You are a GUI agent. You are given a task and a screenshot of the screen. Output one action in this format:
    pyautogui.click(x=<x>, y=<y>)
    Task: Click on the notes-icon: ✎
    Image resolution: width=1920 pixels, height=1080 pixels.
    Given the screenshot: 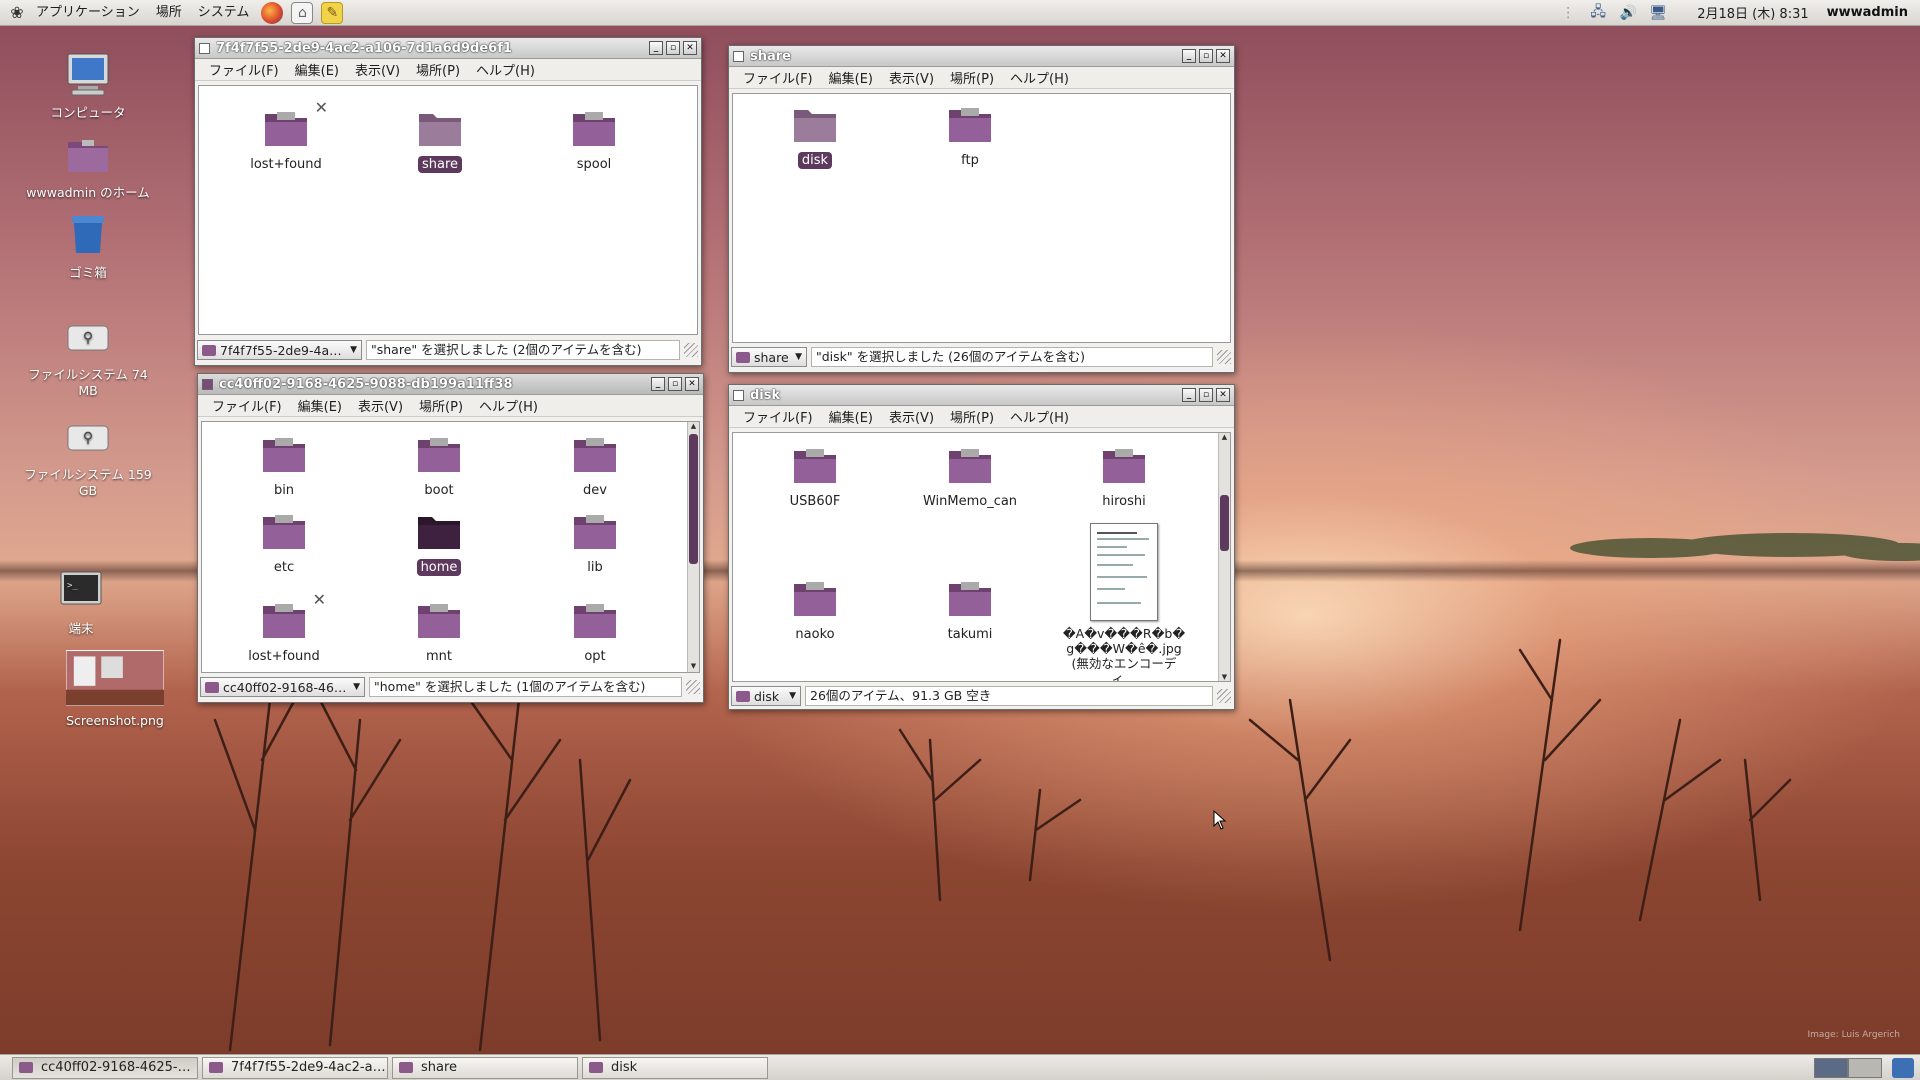 What is the action you would take?
    pyautogui.click(x=332, y=12)
    